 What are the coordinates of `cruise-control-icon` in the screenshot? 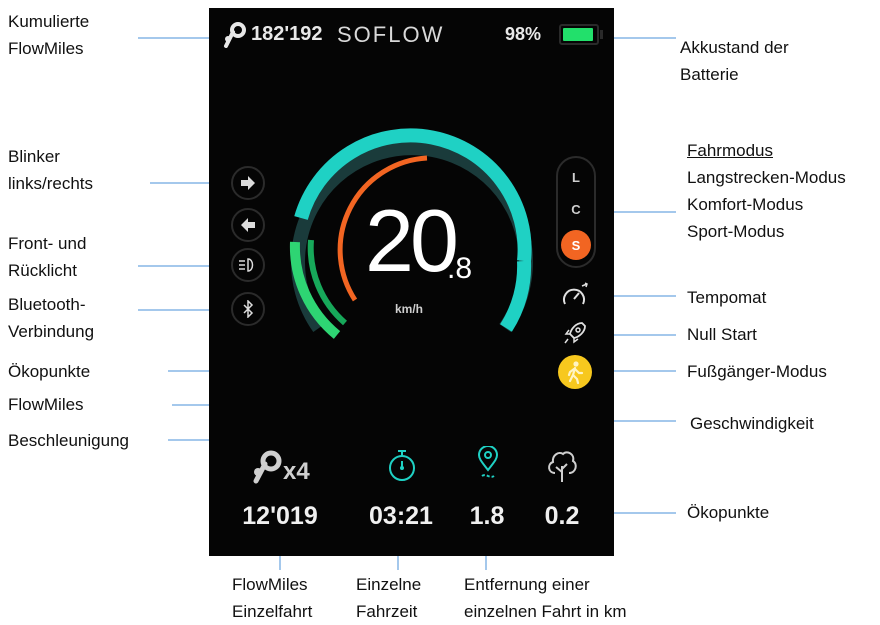 It's located at (575, 293).